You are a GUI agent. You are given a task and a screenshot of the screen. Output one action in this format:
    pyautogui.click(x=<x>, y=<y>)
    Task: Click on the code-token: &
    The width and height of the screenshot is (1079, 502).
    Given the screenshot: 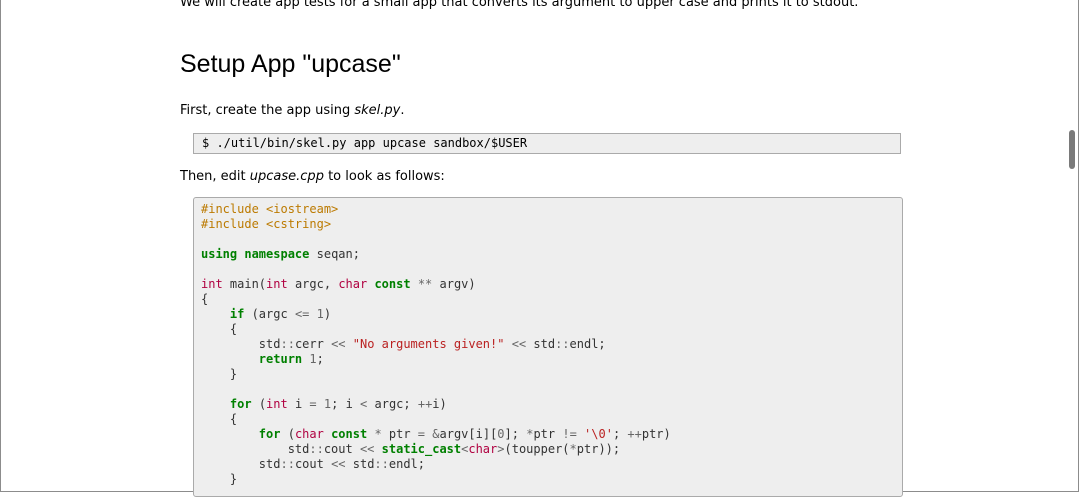 What is the action you would take?
    pyautogui.click(x=436, y=434)
    